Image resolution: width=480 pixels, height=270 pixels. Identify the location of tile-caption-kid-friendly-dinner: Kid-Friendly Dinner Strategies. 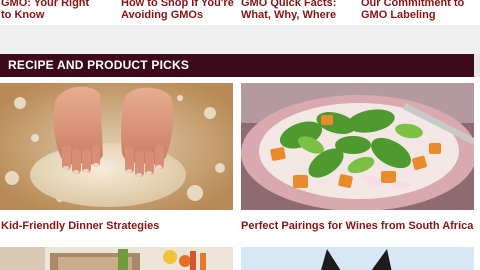
(80, 226).